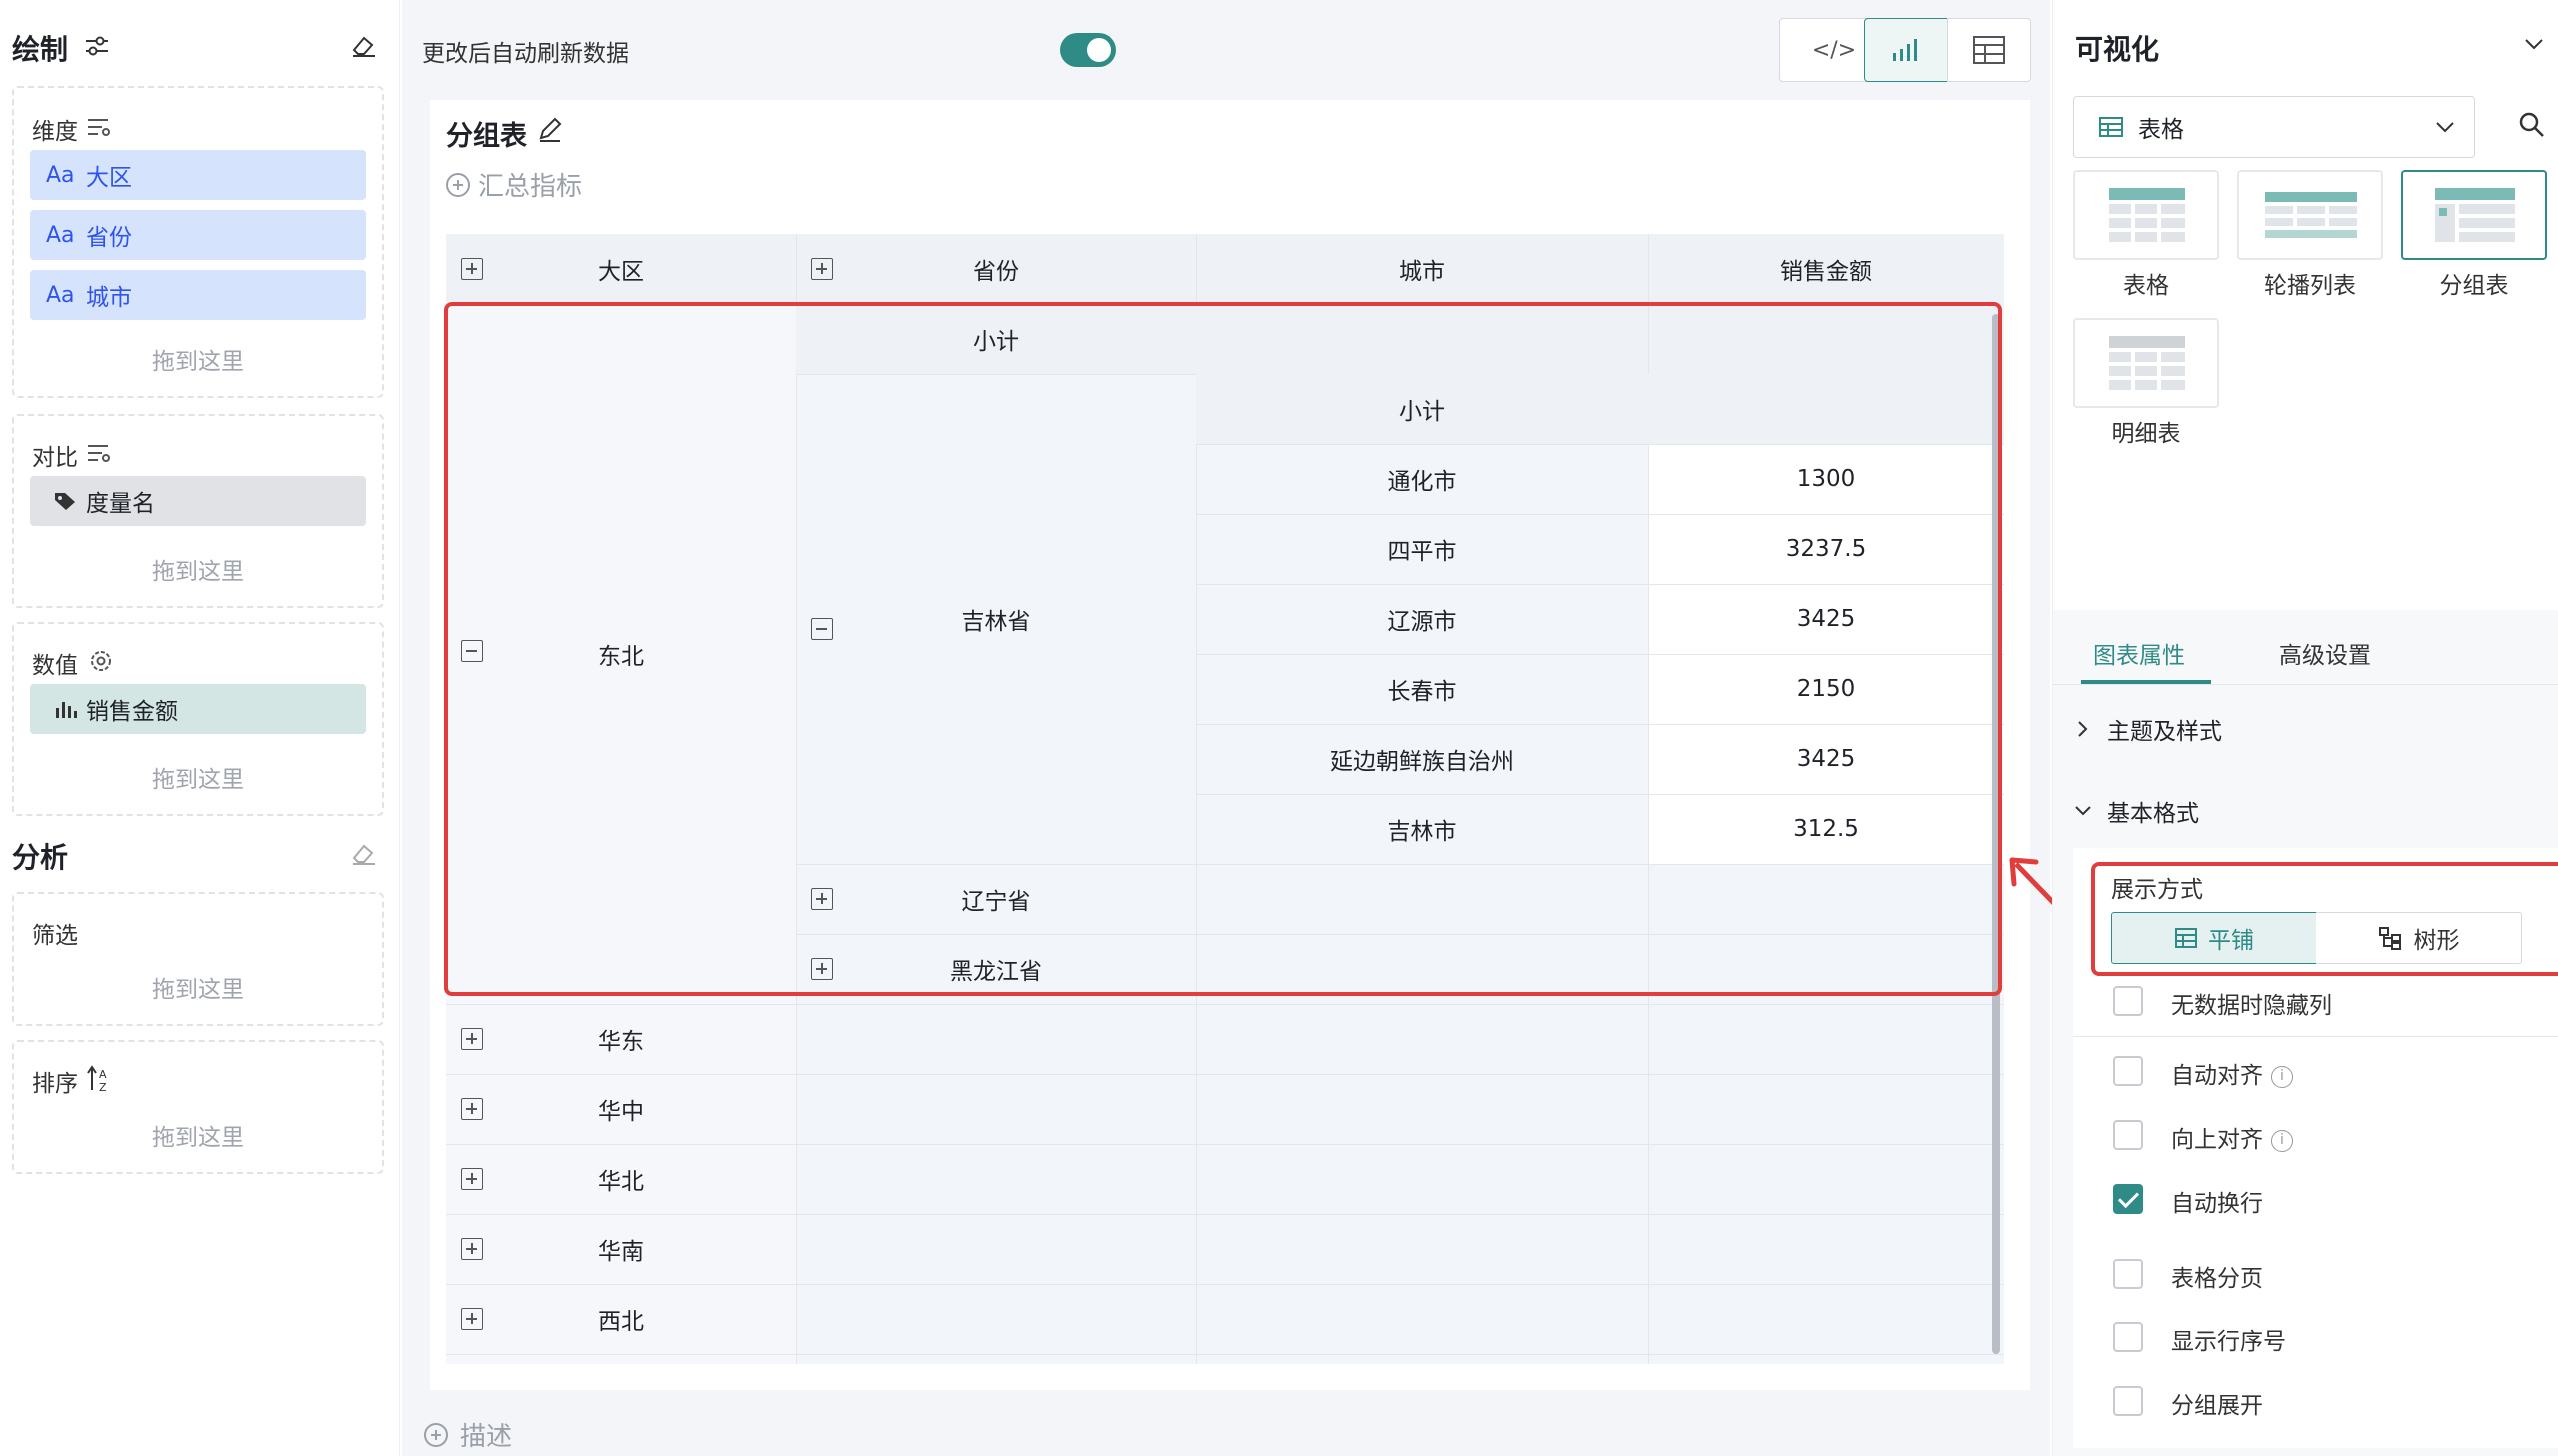 This screenshot has width=2558, height=1456. Describe the element at coordinates (1834, 50) in the screenshot. I see `code-icon: </>` at that location.